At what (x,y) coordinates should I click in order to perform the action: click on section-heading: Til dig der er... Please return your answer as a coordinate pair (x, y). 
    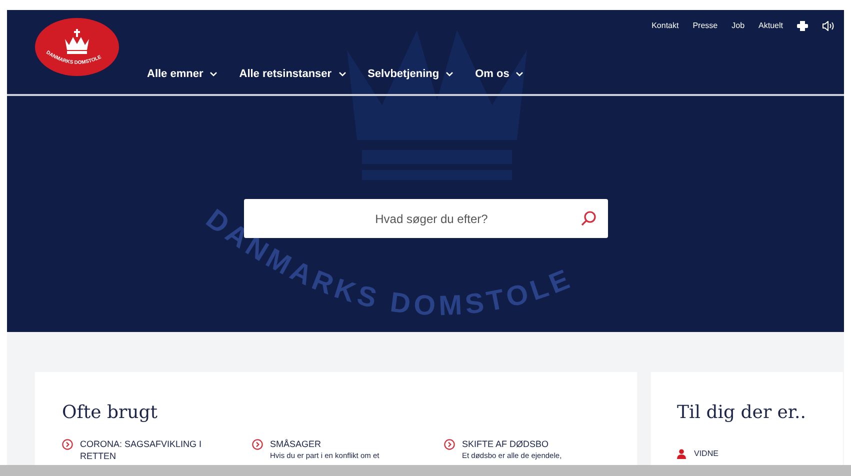
    Looking at the image, I should click on (741, 413).